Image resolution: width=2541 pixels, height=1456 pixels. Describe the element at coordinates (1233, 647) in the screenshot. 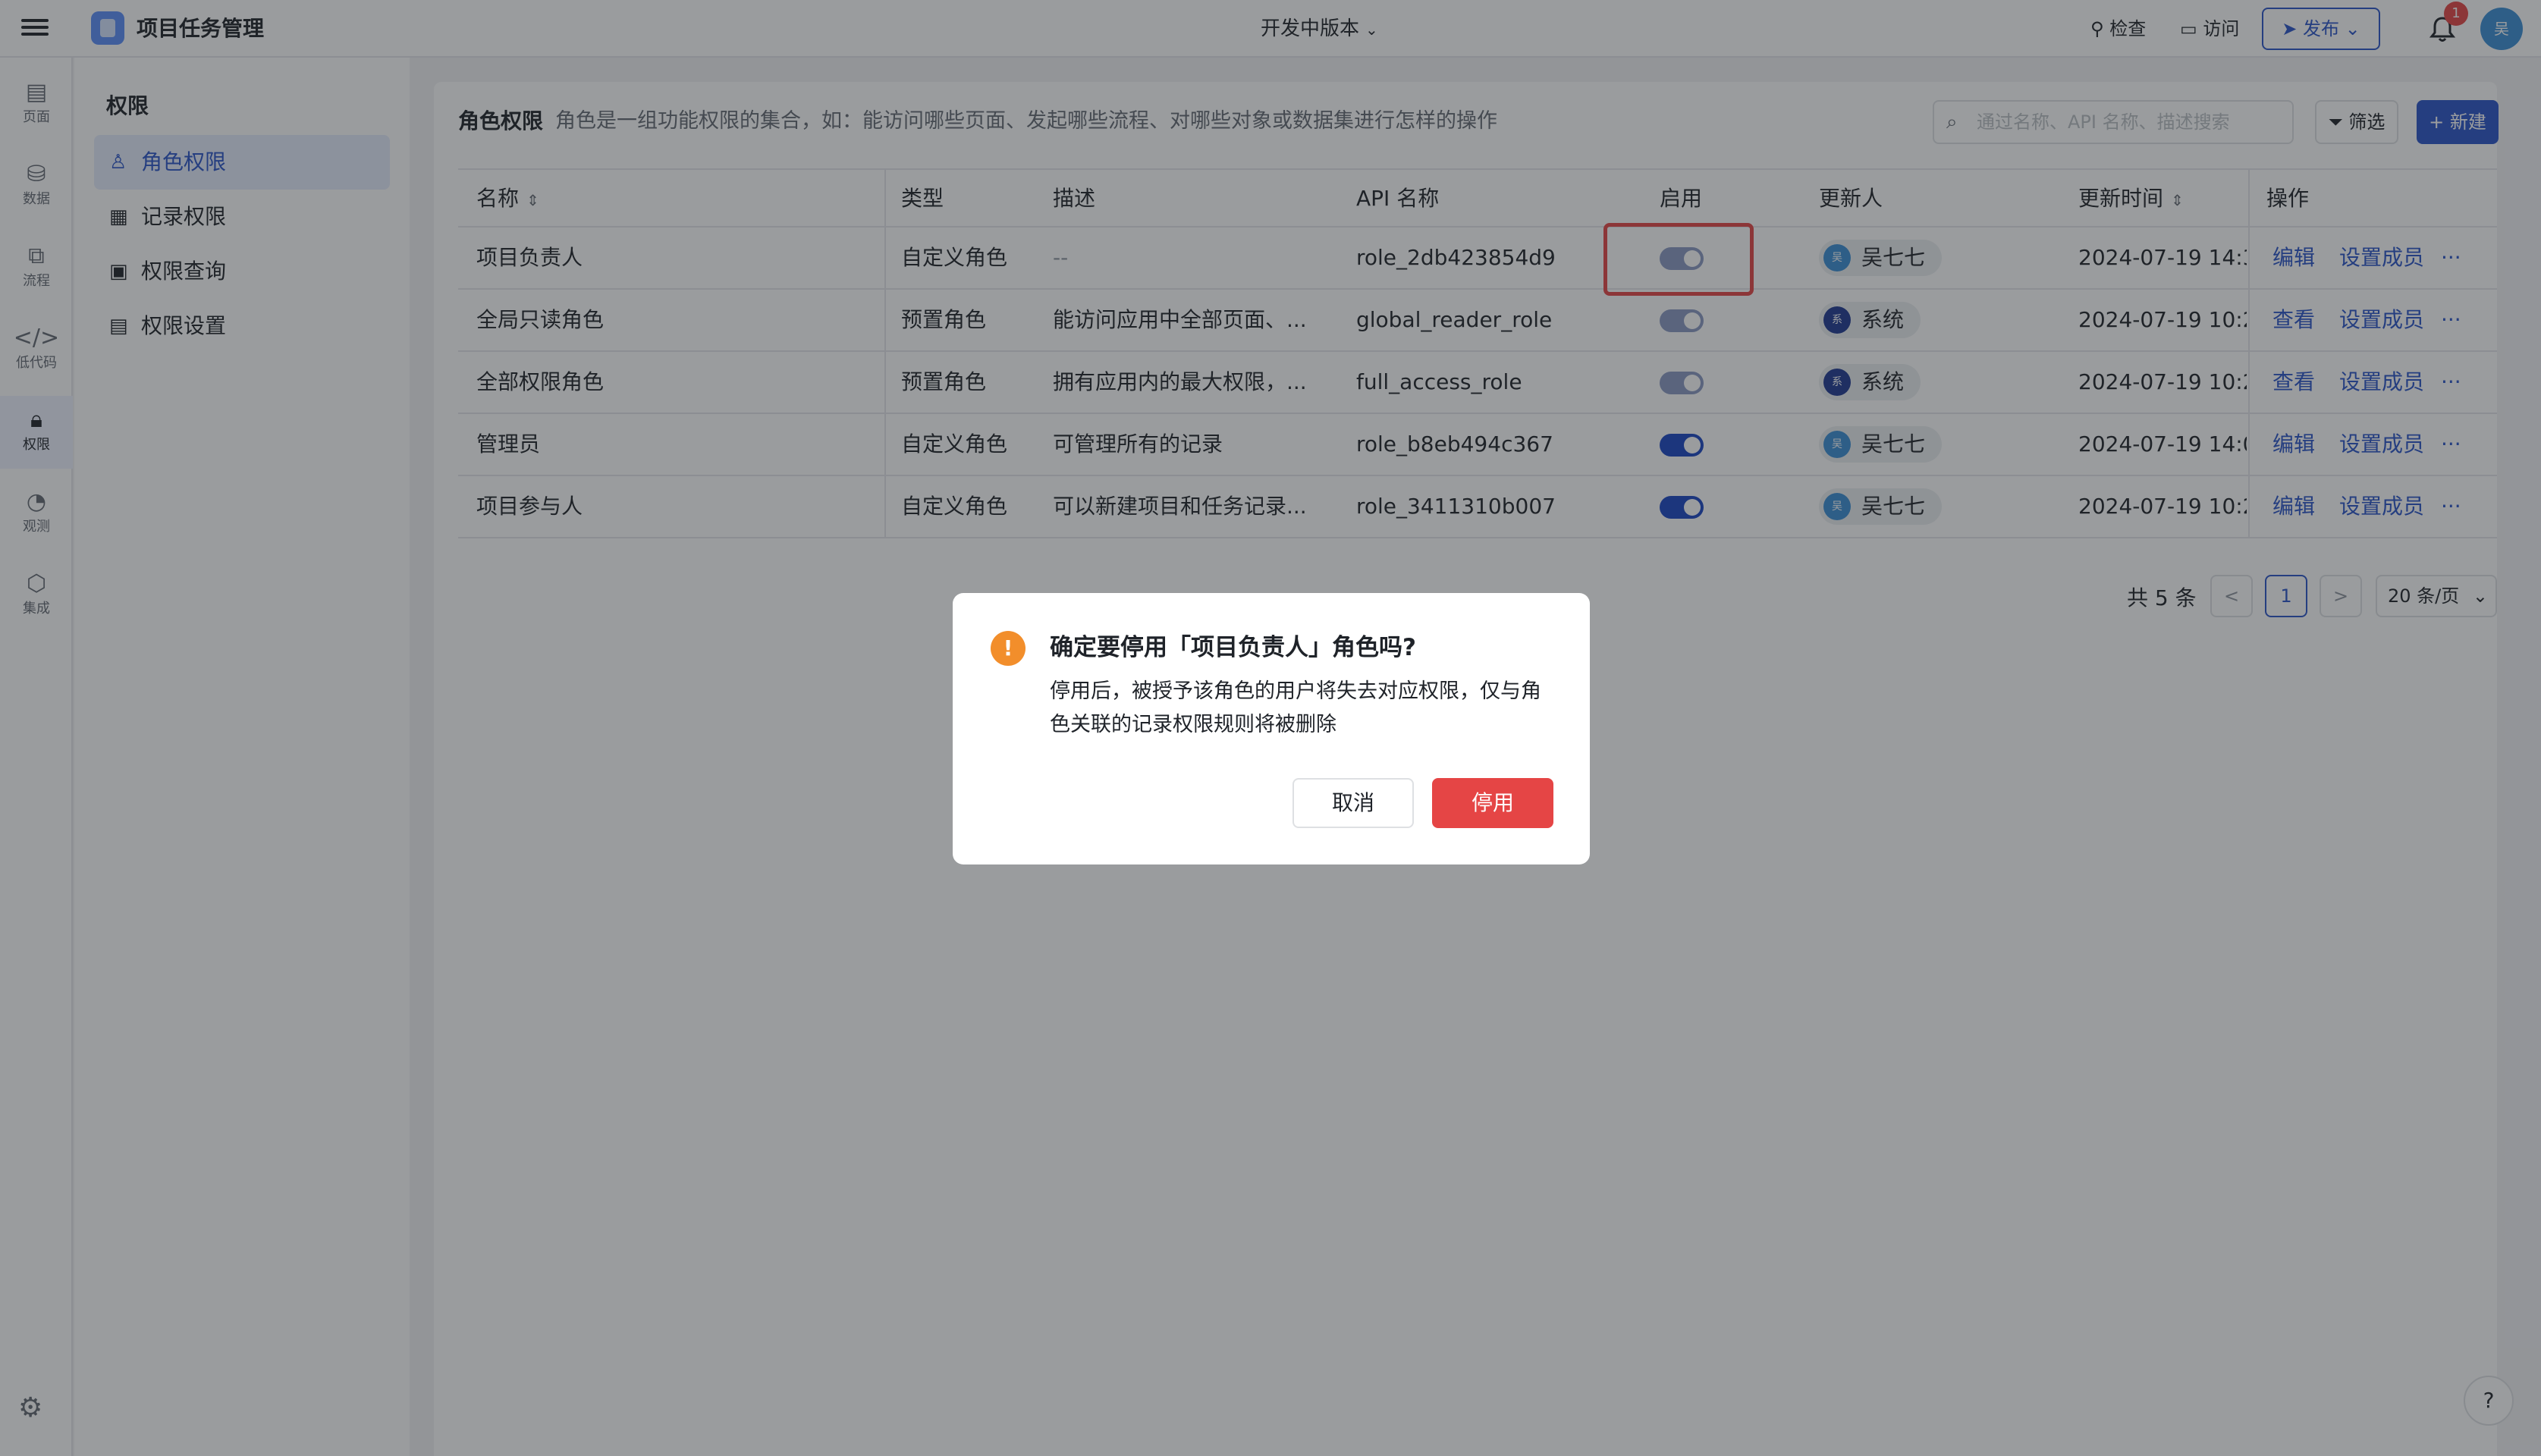

I see `dialog-title: 确定要停用「项目负责人」角色吗?` at that location.